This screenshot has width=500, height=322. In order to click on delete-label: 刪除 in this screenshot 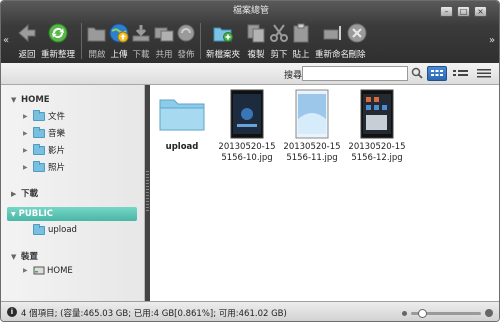, I will do `click(357, 55)`.